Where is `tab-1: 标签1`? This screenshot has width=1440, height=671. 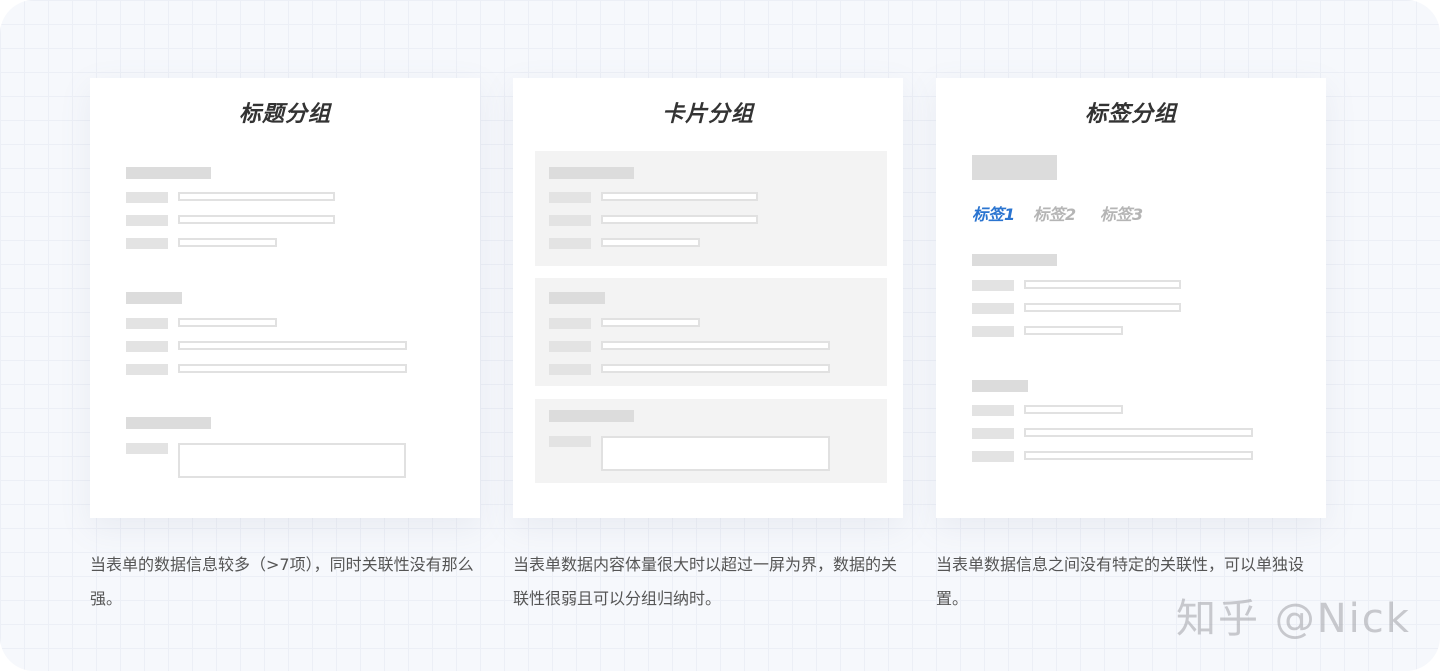 tab-1: 标签1 is located at coordinates (993, 213).